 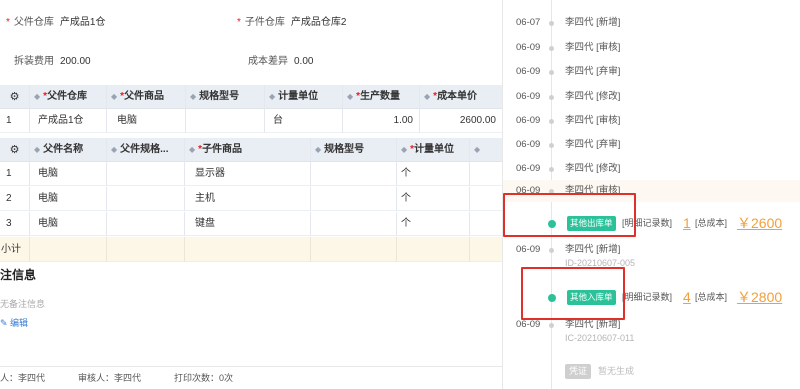 What do you see at coordinates (68, 97) in the screenshot?
I see `col-parent-warehouse: ◆ *父件仓库` at bounding box center [68, 97].